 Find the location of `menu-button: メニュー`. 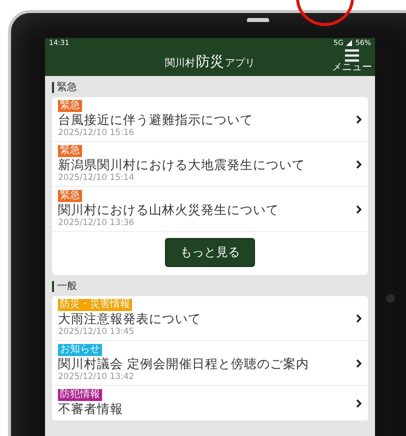

menu-button: メニュー is located at coordinates (352, 61).